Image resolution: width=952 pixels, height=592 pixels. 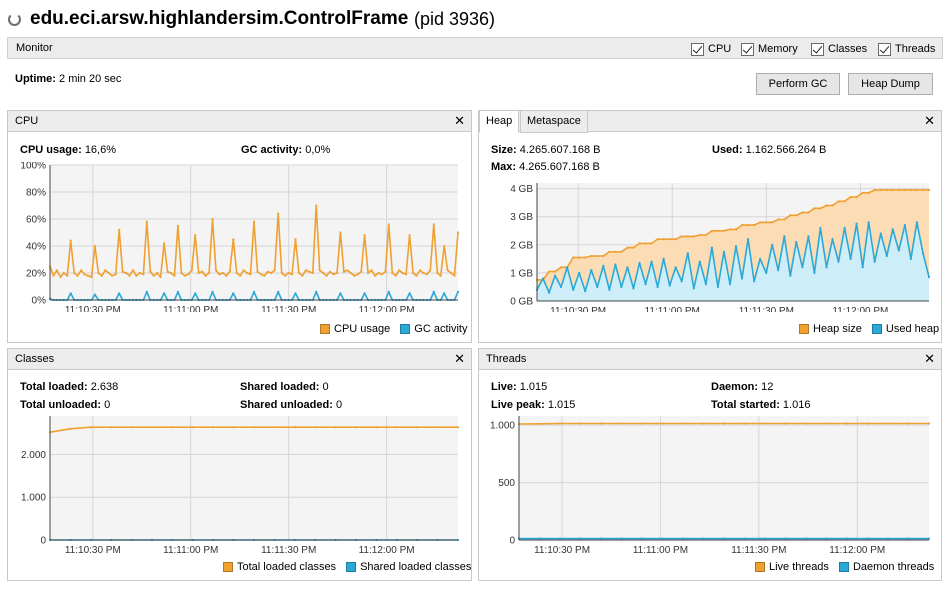 I want to click on shared-loaded-value: 0, so click(x=325, y=387).